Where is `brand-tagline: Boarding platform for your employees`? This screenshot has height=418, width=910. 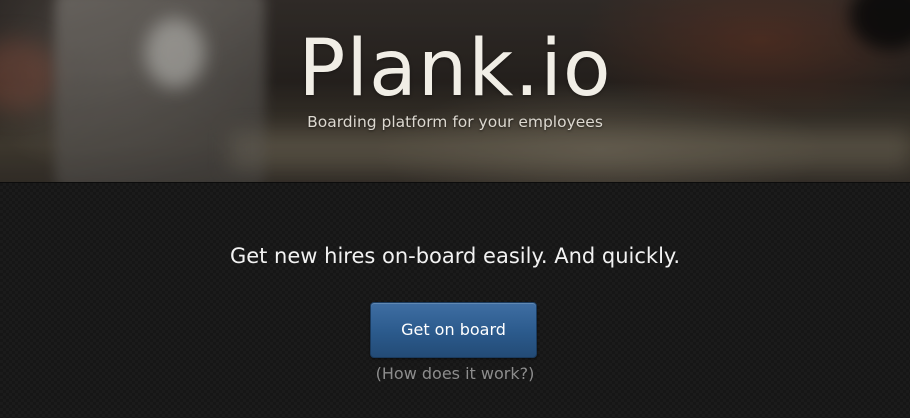 brand-tagline: Boarding platform for your employees is located at coordinates (455, 122).